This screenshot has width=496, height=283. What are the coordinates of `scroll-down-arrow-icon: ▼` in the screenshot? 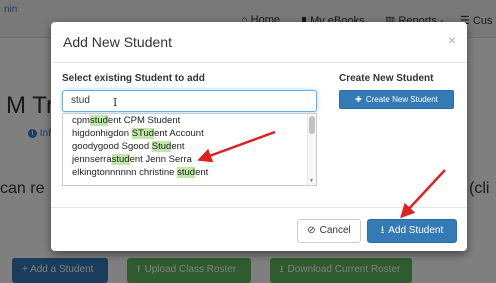 It's located at (311, 181).